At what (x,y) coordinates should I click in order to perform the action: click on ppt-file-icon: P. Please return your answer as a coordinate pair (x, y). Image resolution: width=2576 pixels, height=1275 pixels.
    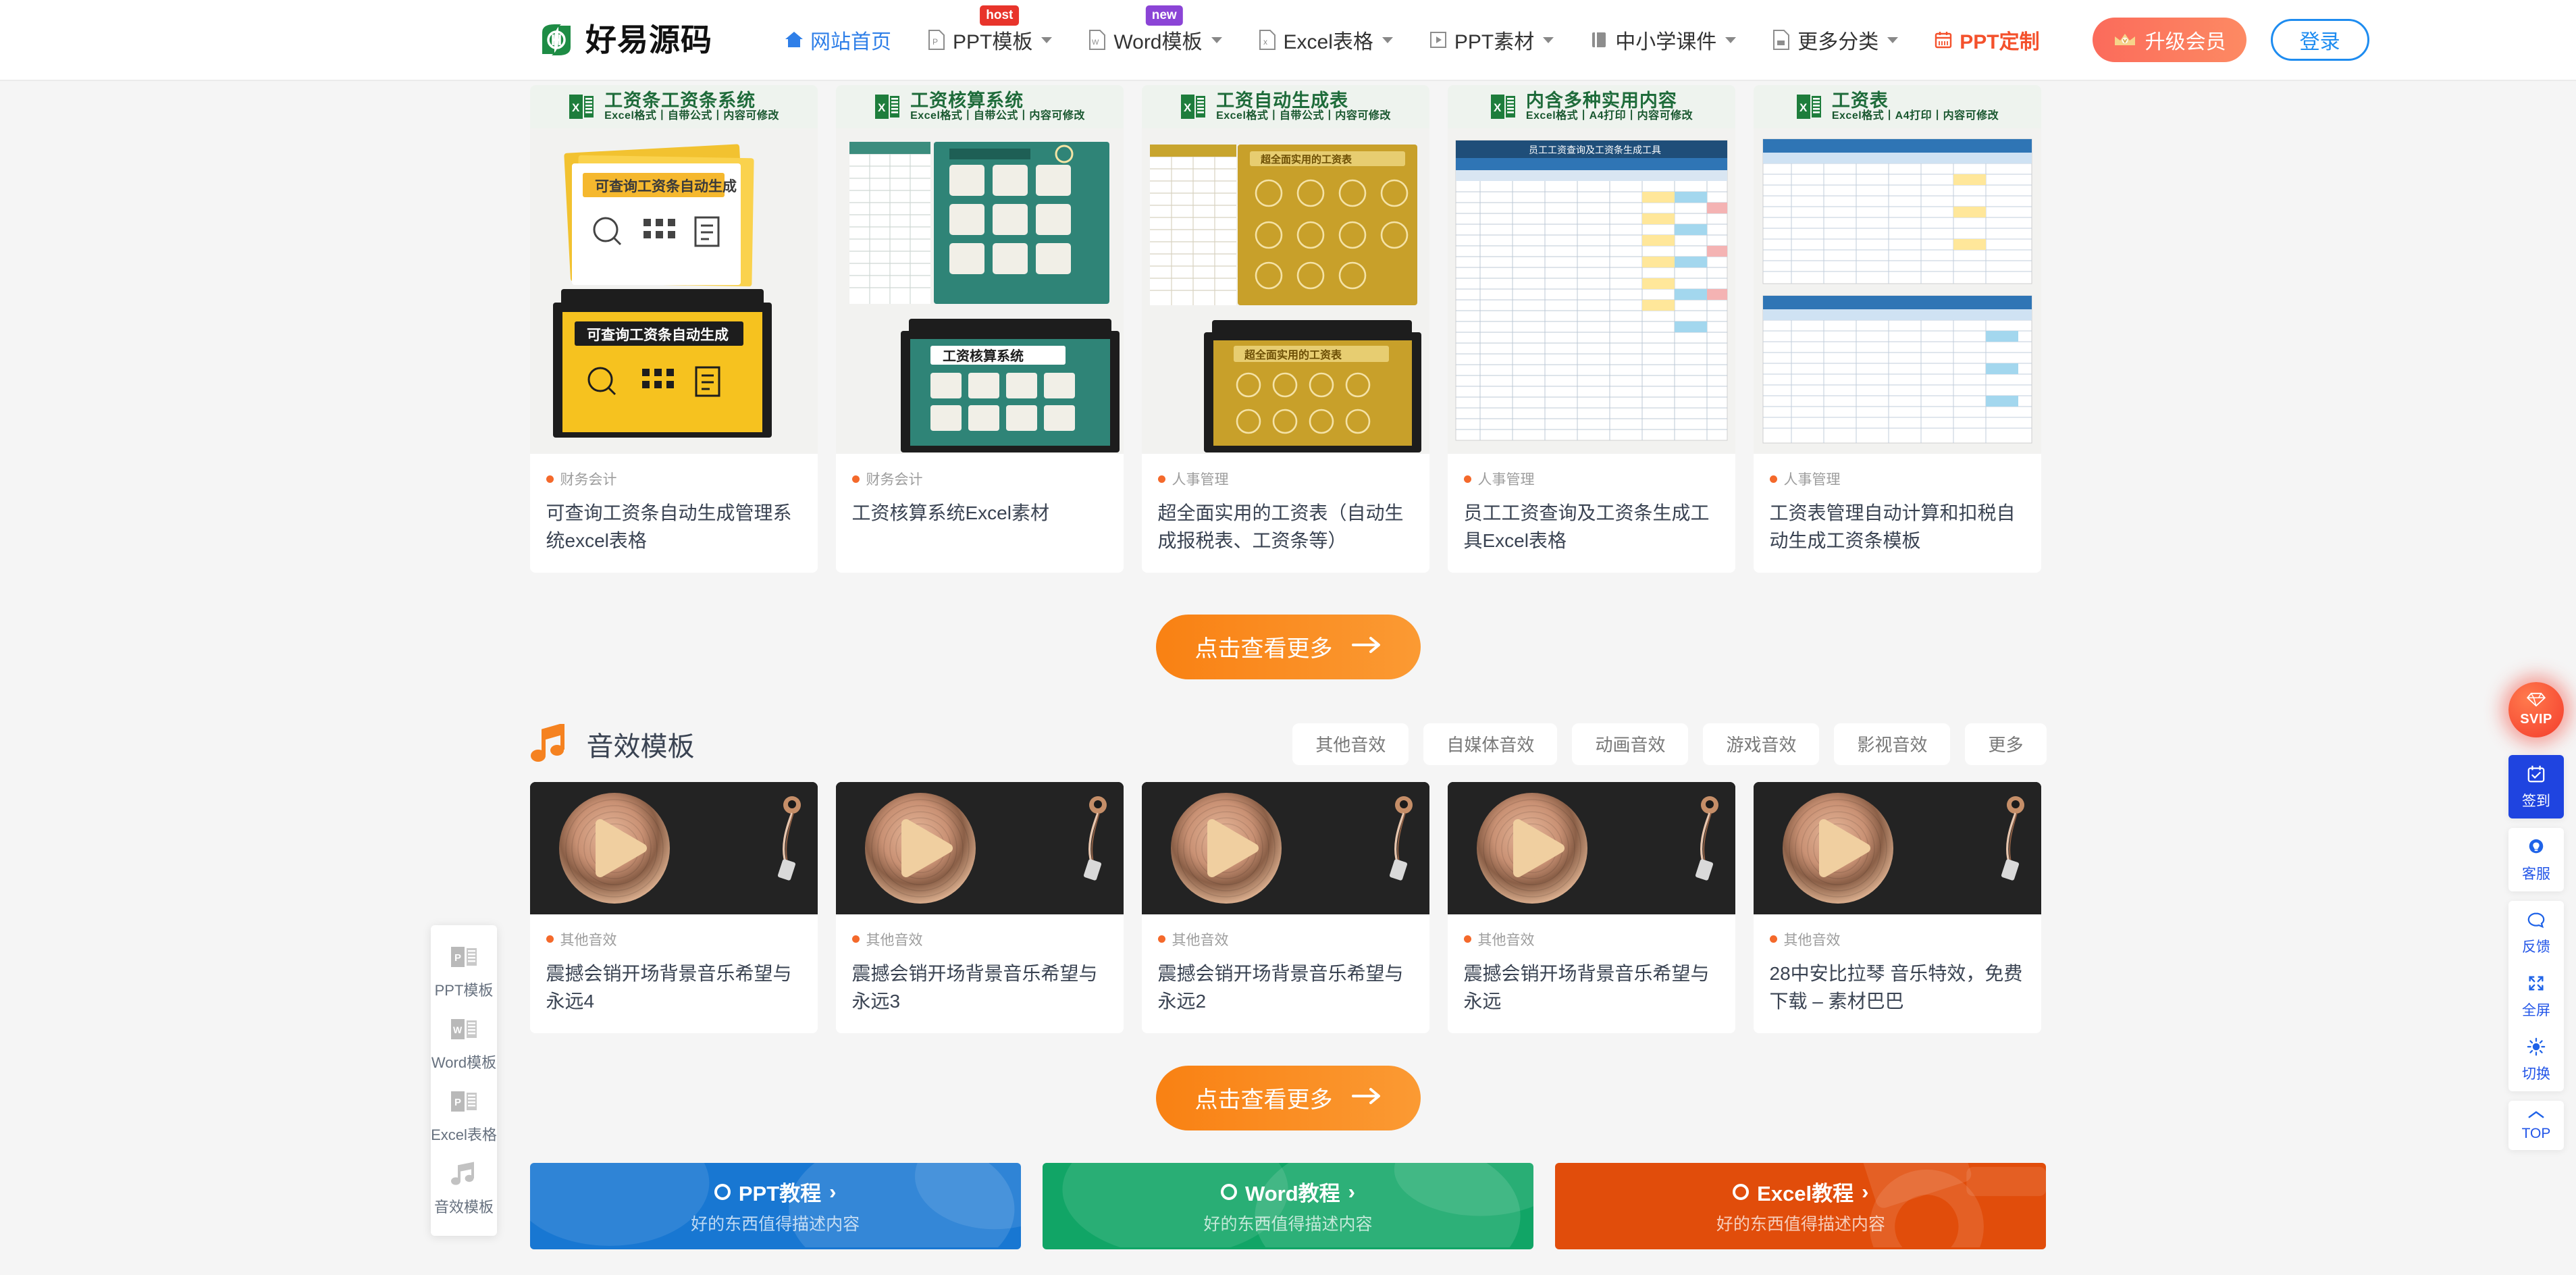
    Looking at the image, I should click on (936, 40).